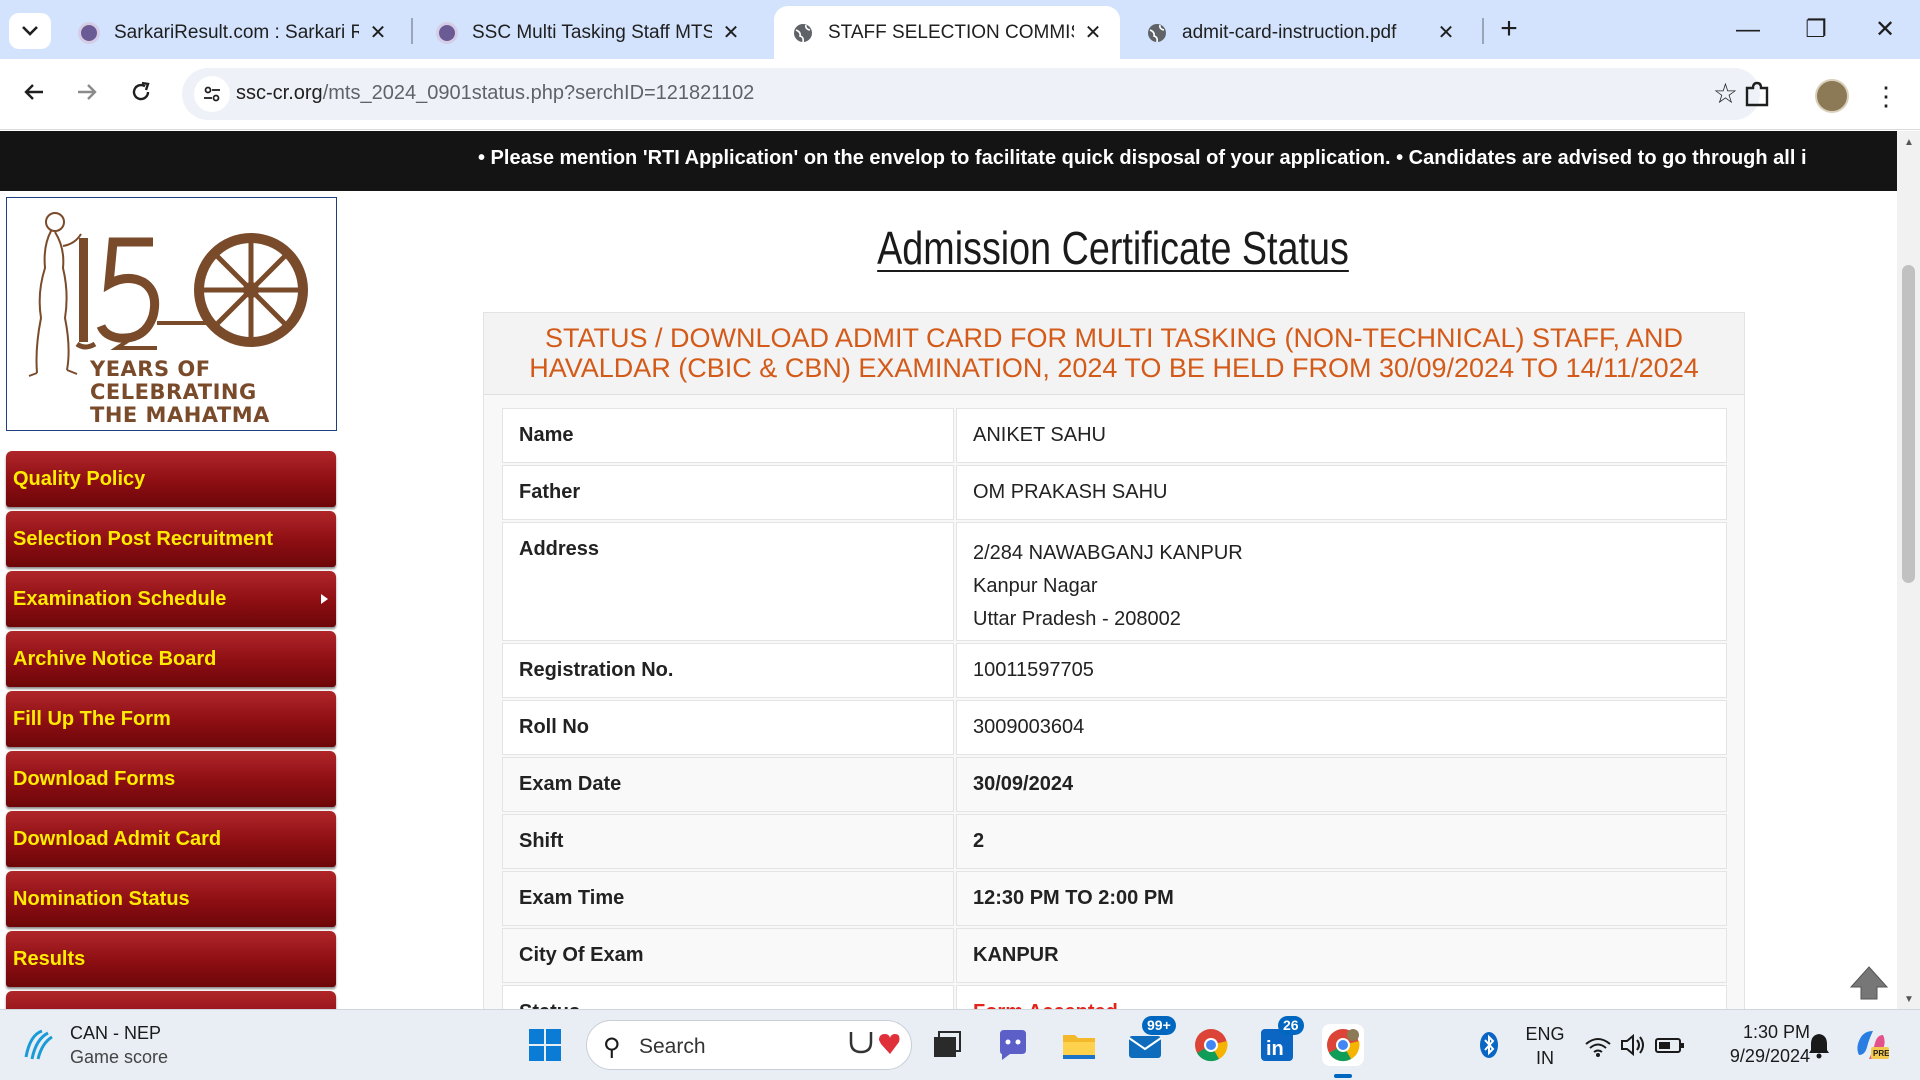 This screenshot has width=1920, height=1080. Describe the element at coordinates (1871, 1045) in the screenshot. I see `copilot-icon: PRE` at that location.